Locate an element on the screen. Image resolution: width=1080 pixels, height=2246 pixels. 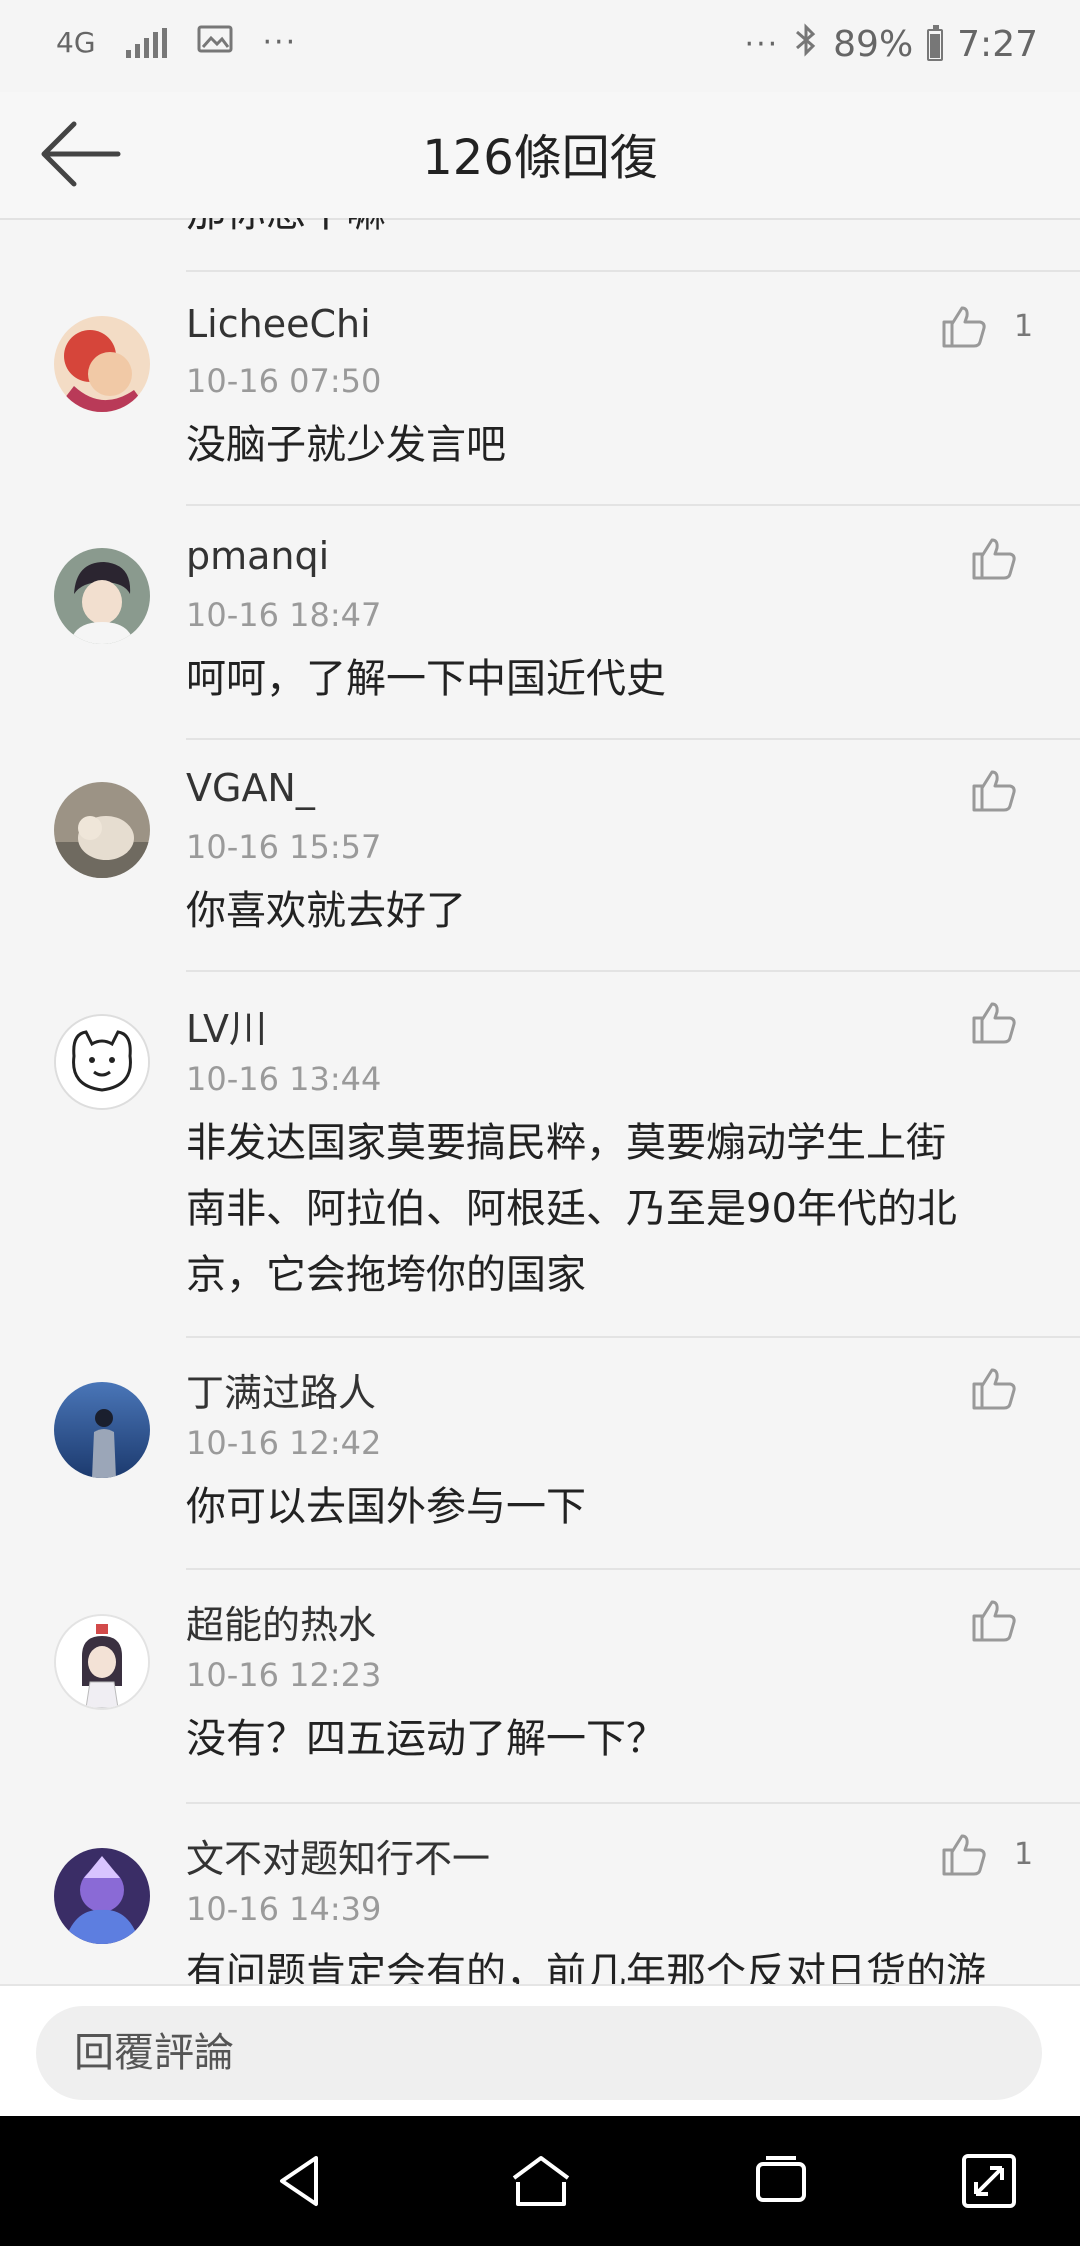
comment-content: 你喜欢就去好了 is located at coordinates (326, 911).